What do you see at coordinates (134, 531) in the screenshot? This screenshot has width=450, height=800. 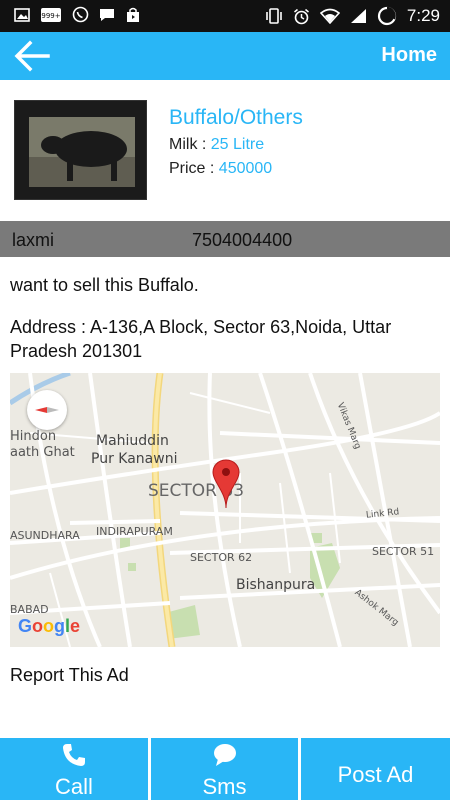 I see `map-label-indirapuram: INDIRAPURAM` at bounding box center [134, 531].